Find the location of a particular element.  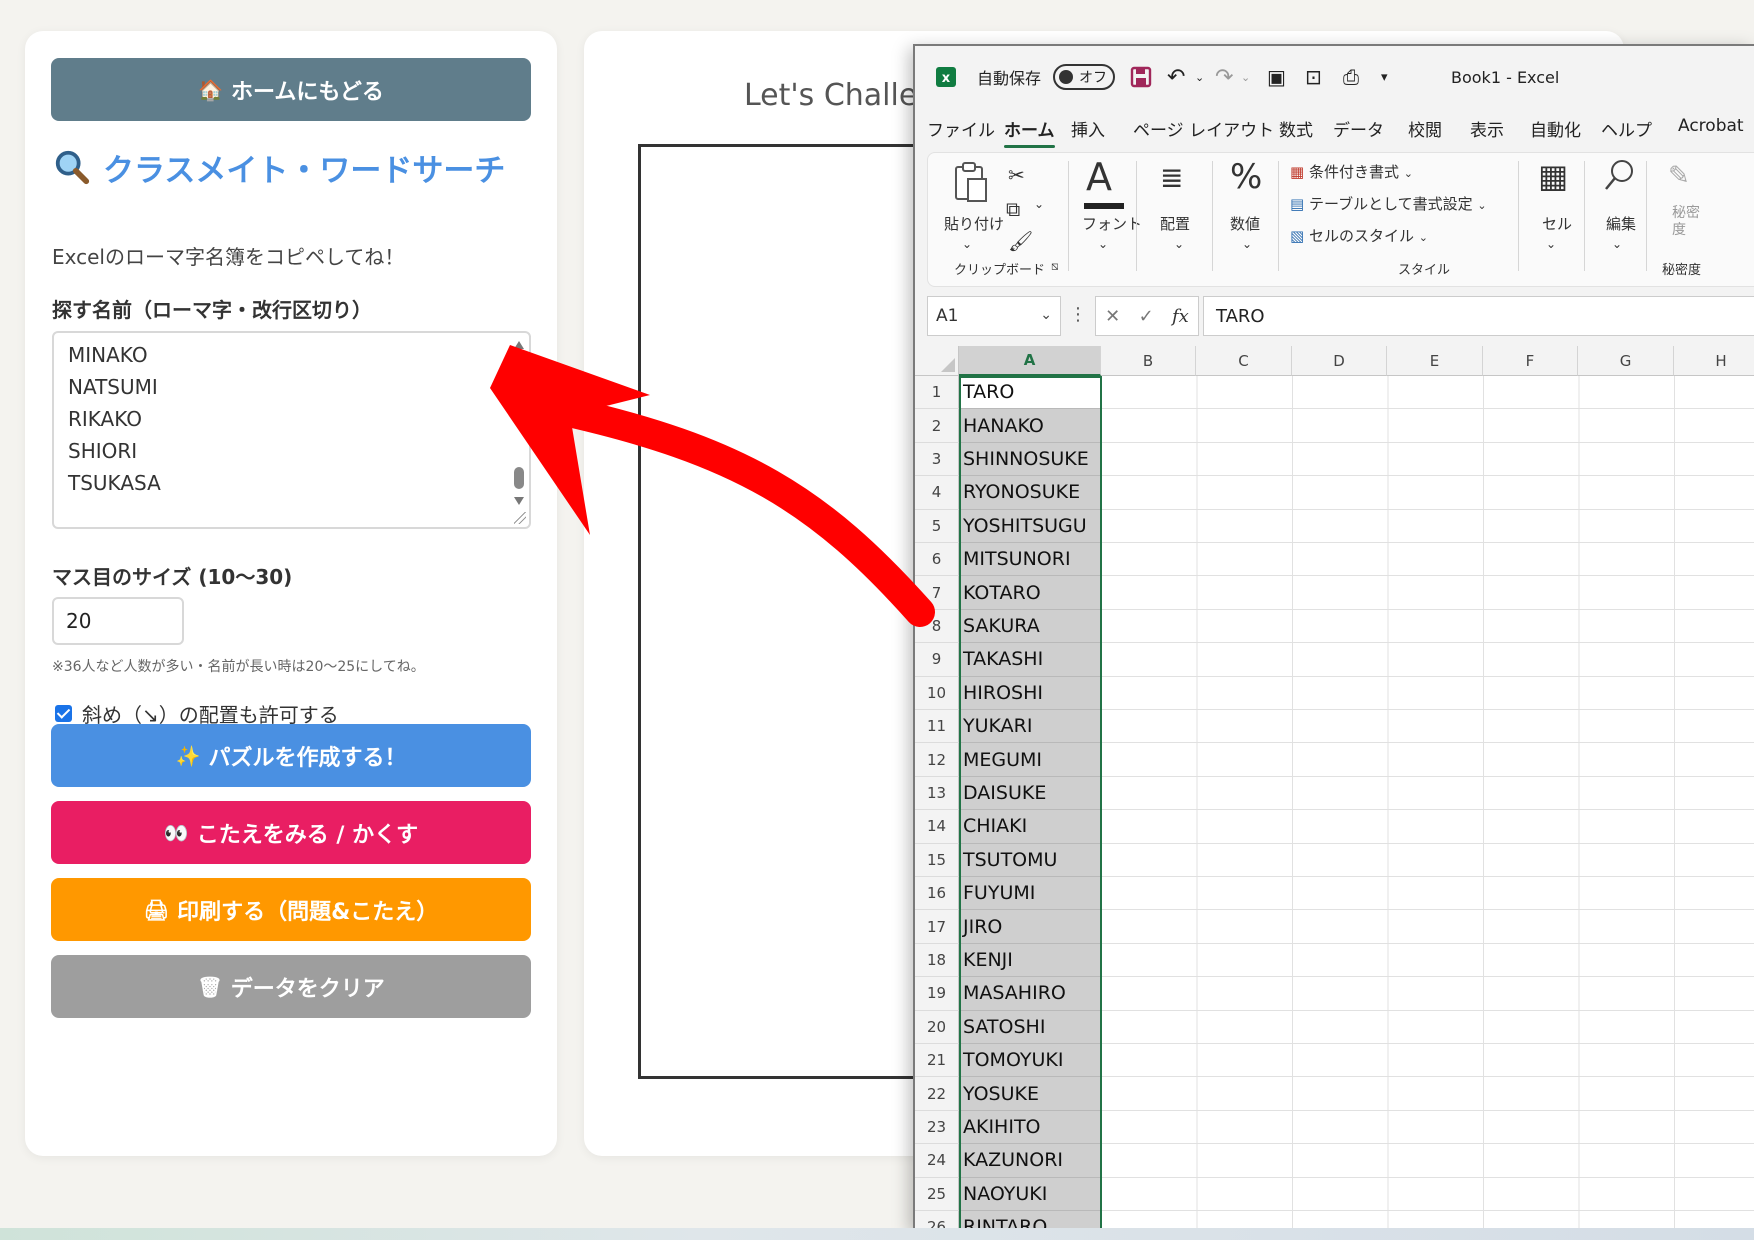

undo-icon: ↶ is located at coordinates (1176, 77).